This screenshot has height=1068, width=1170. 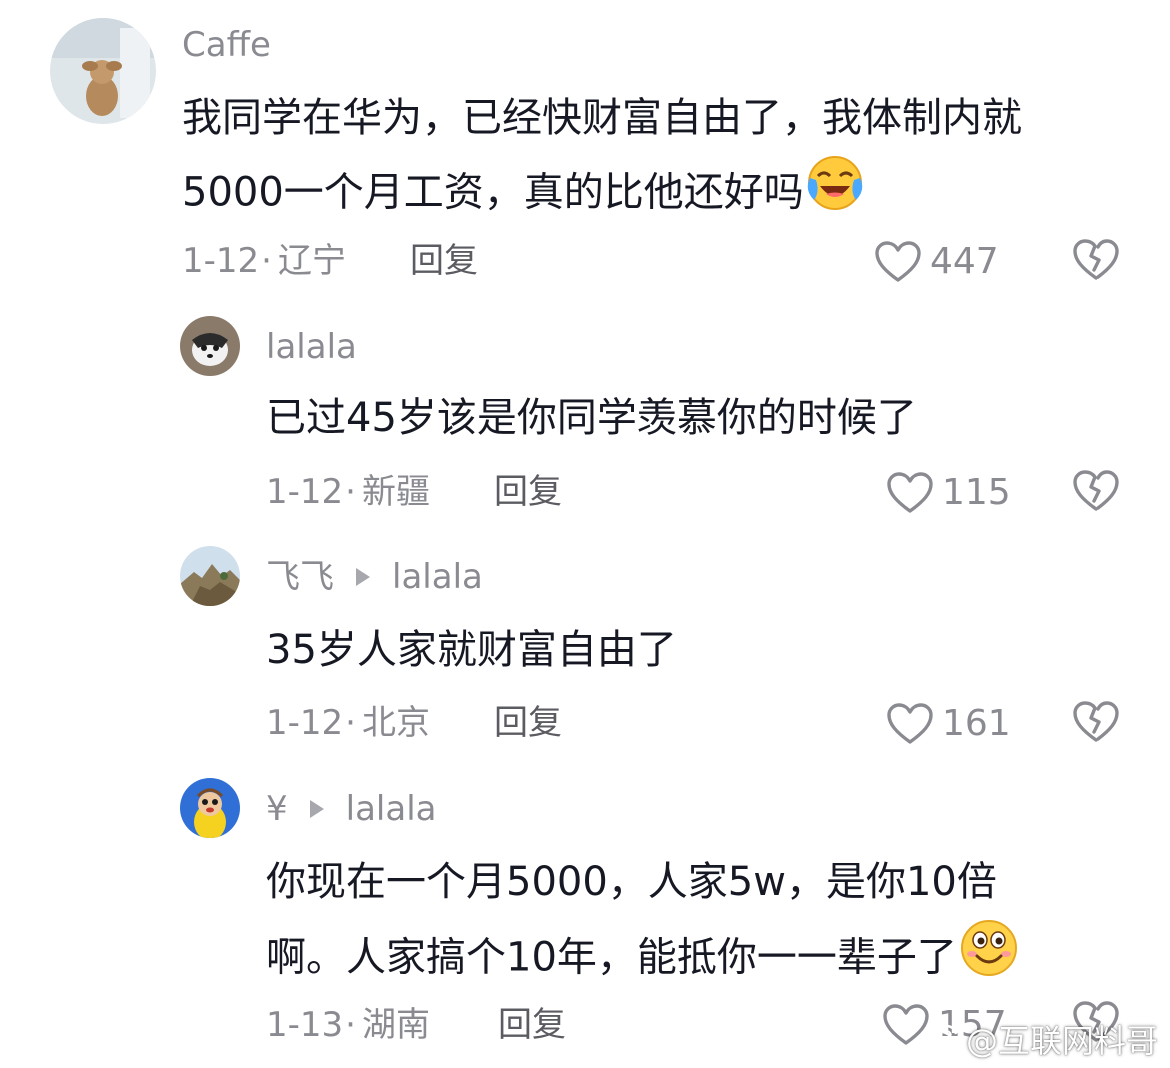 What do you see at coordinates (642, 959) in the screenshot?
I see `comment-text-line: 啊。人家搞个10年，能抵你一一辈子了` at bounding box center [642, 959].